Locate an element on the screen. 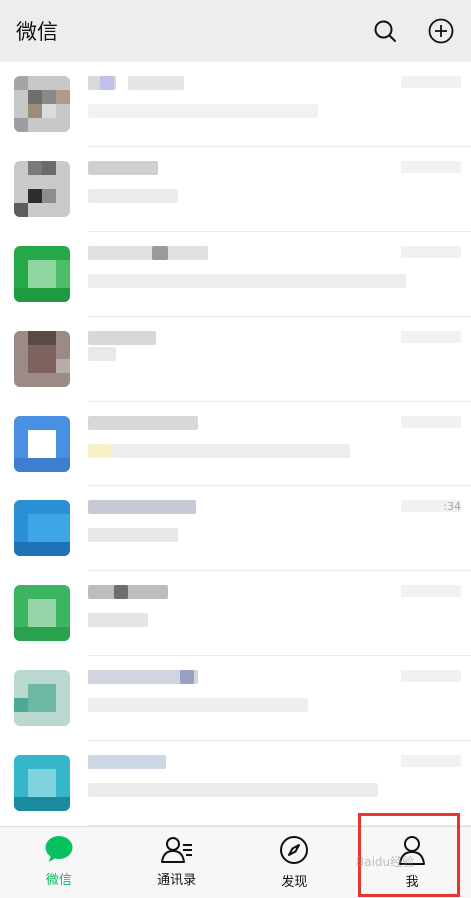 The height and width of the screenshot is (898, 471). tab-chats: 微信 is located at coordinates (59, 862).